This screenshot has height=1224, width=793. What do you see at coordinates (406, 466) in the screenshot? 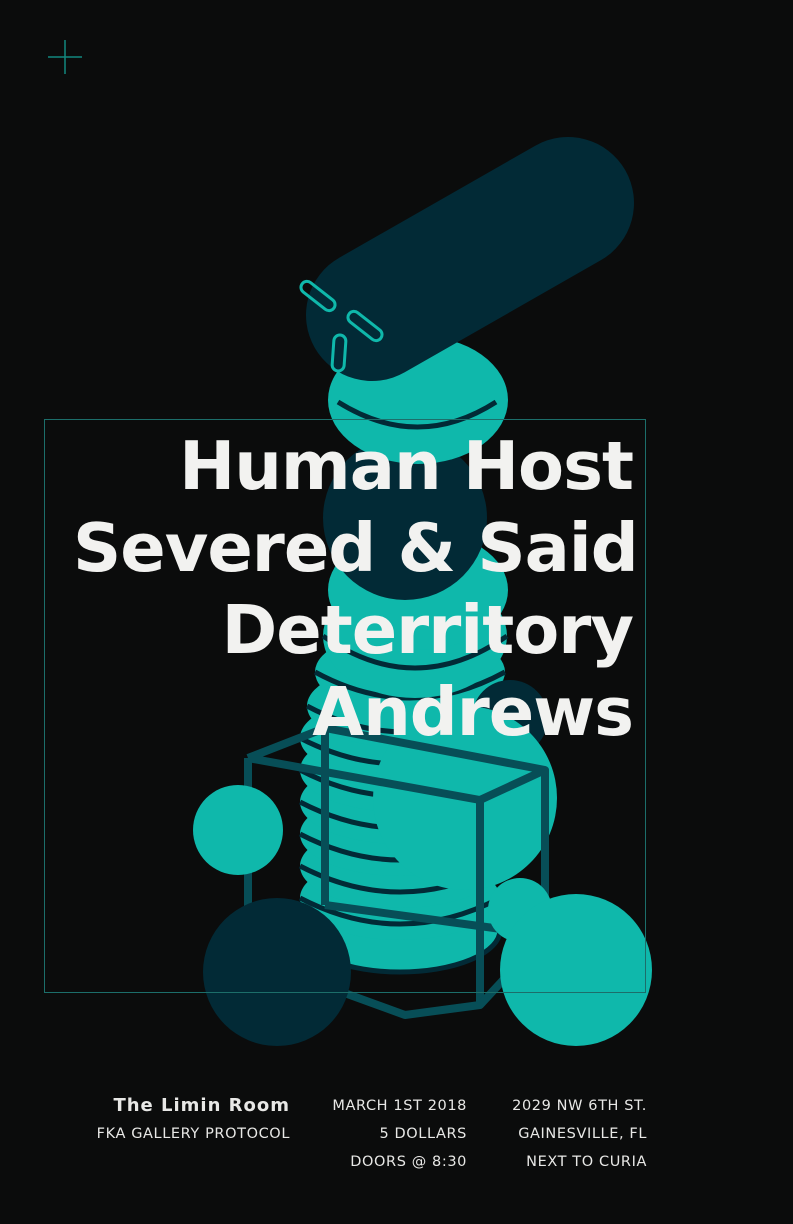
I see `band-name: Human Host` at bounding box center [406, 466].